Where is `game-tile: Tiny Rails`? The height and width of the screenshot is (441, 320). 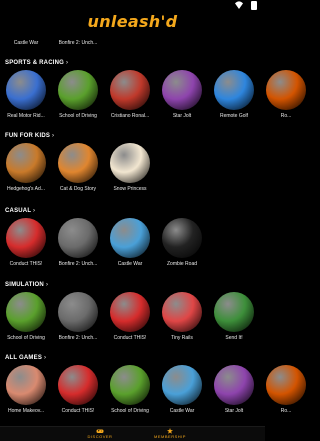
game-tile: Tiny Rails is located at coordinates (182, 322).